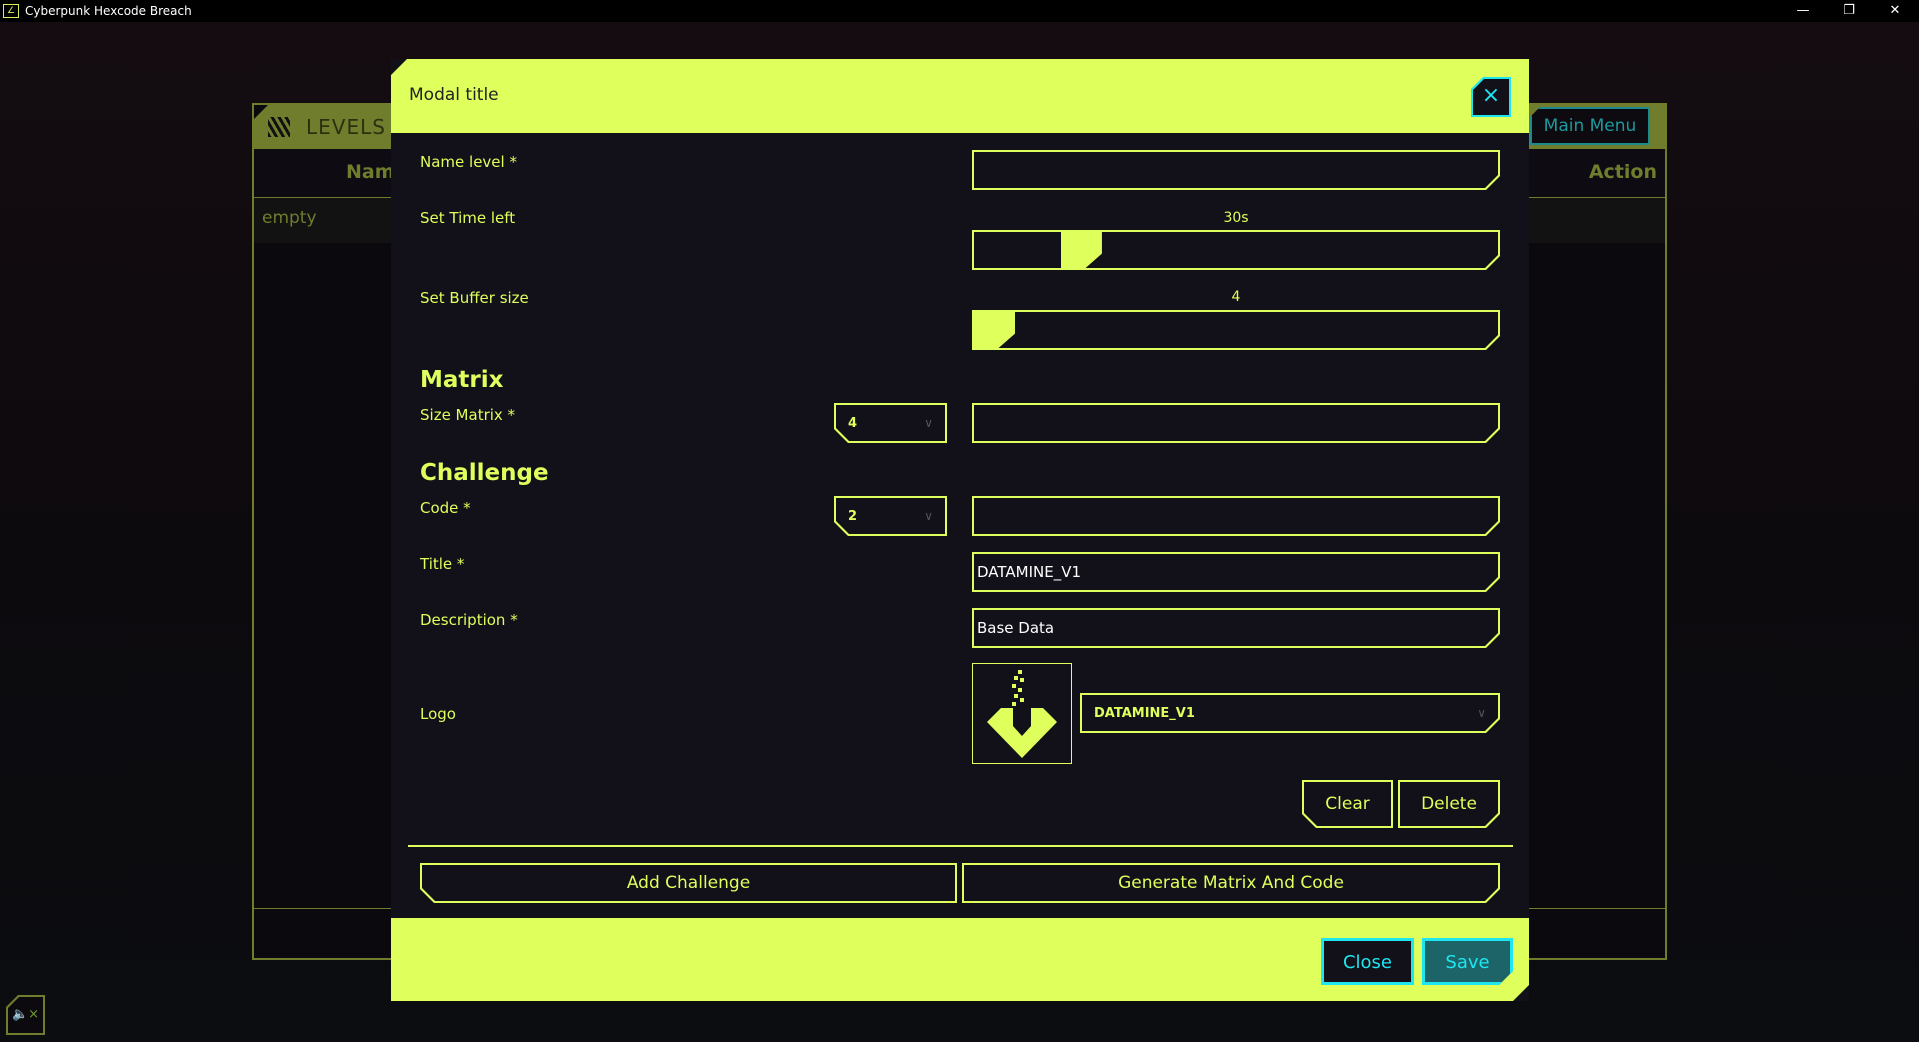 The width and height of the screenshot is (1919, 1042). I want to click on divider, so click(960, 846).